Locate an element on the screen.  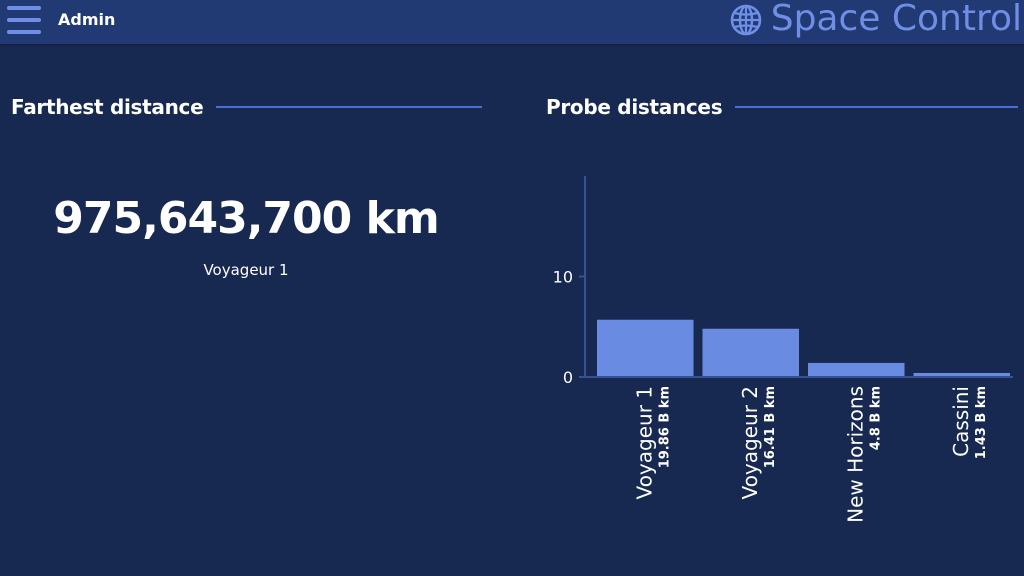
brand: Space Control is located at coordinates (876, 20).